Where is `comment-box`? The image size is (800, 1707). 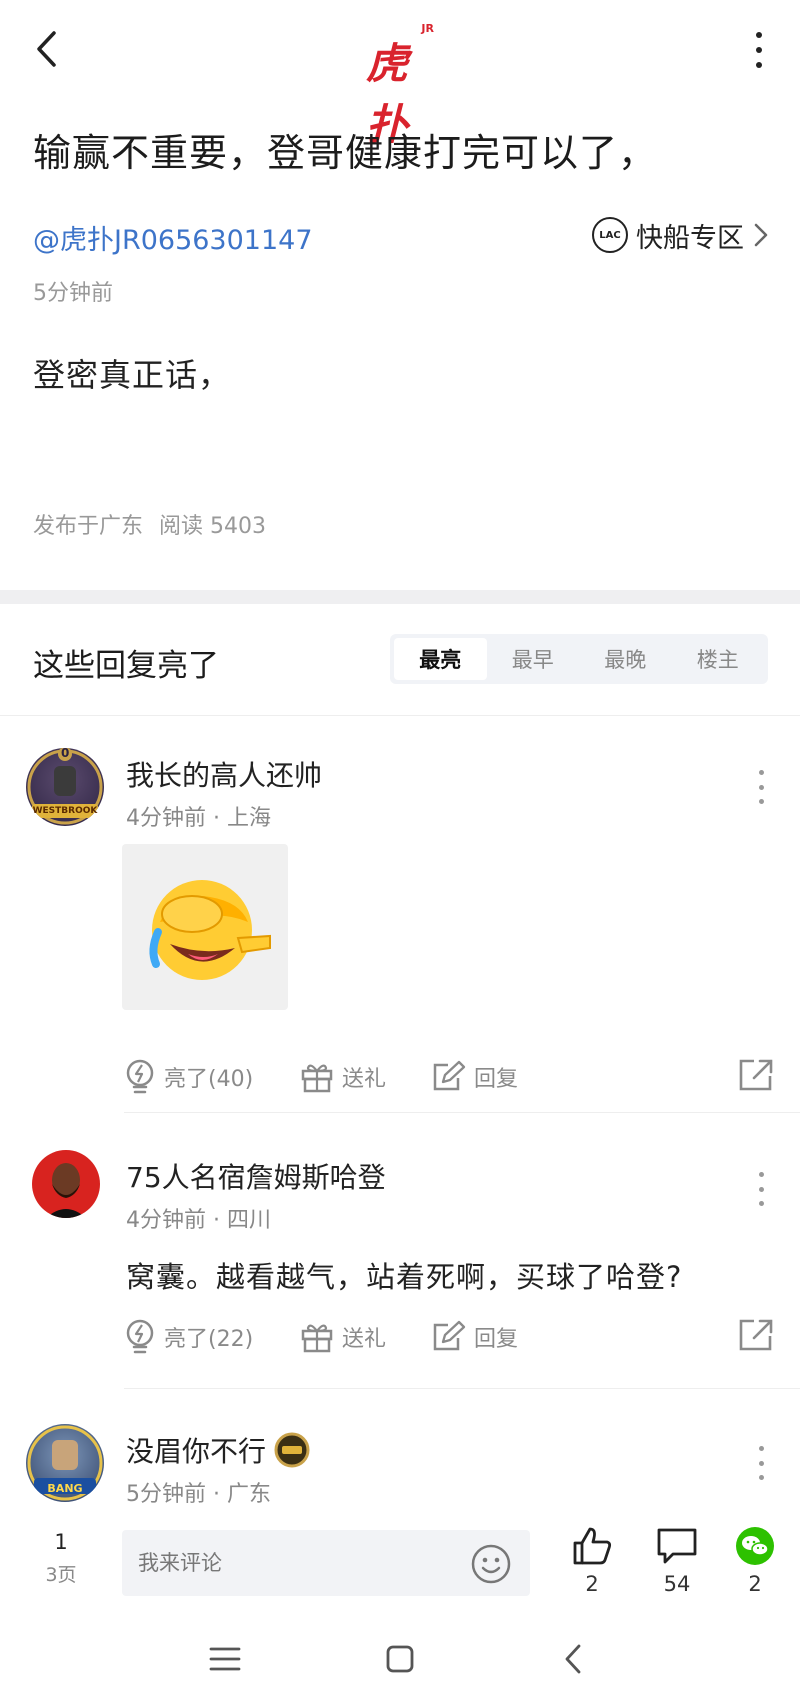 comment-box is located at coordinates (326, 1563).